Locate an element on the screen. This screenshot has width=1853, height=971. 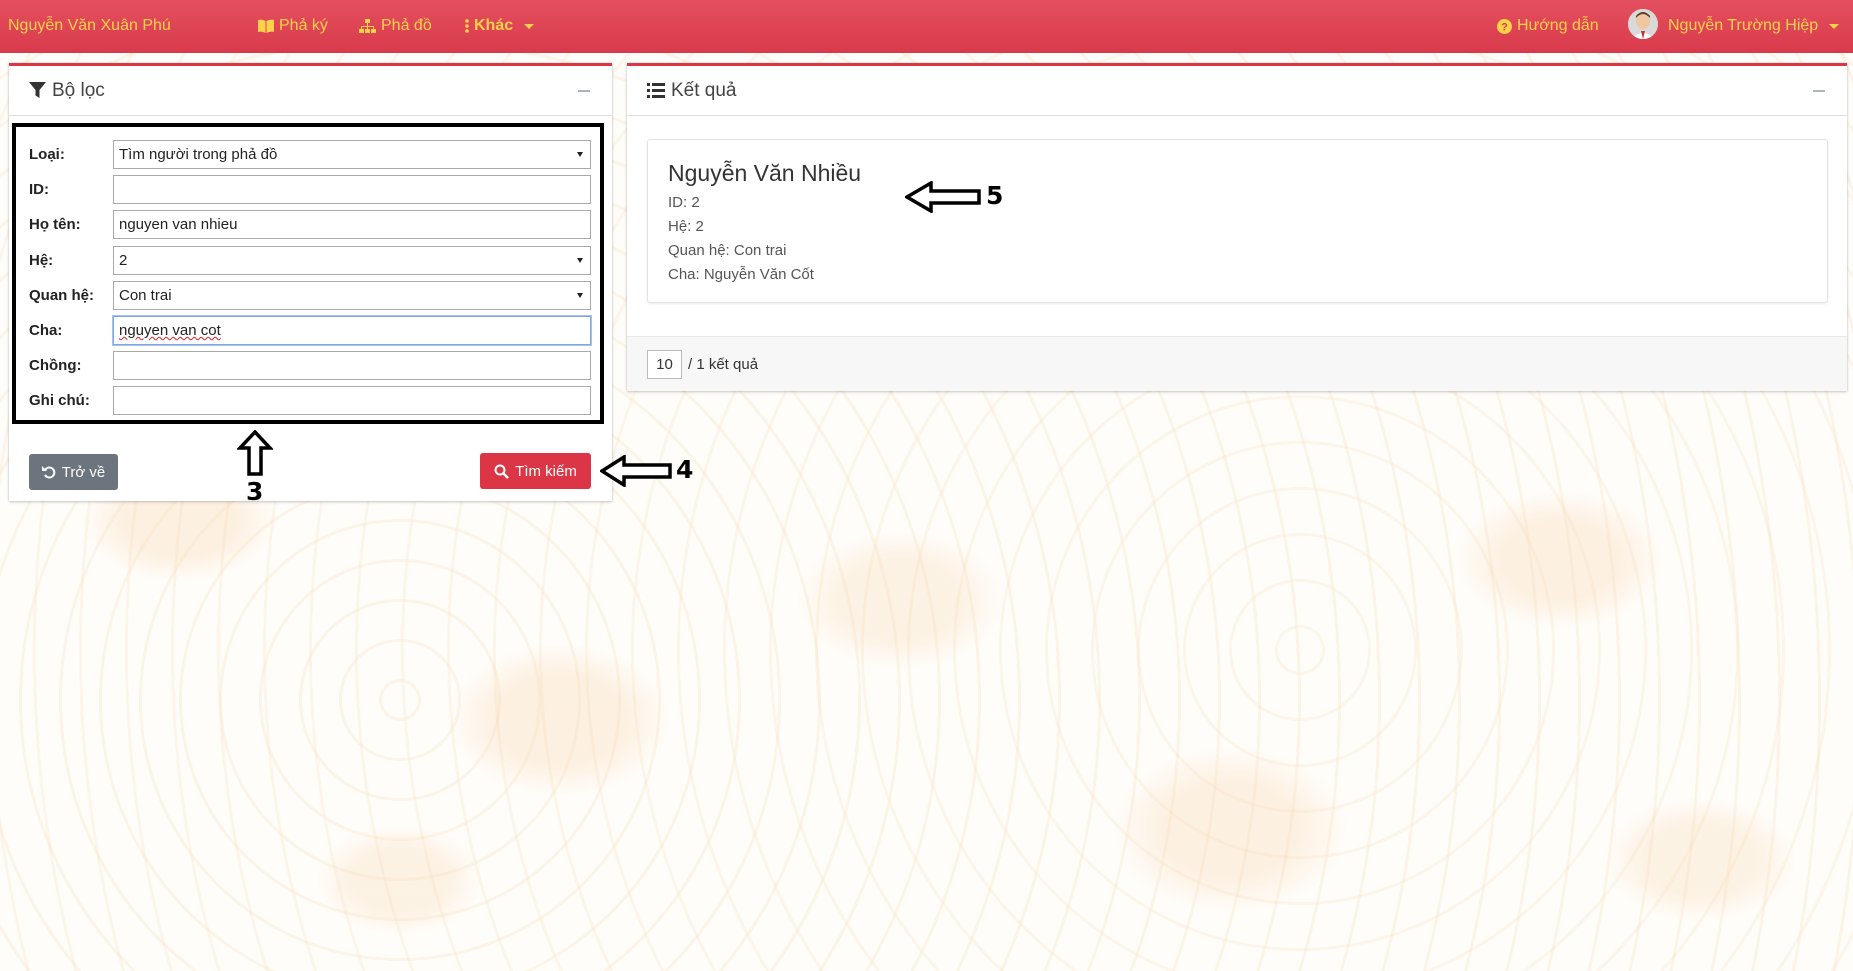
type-select: Tìm người trong phả đồ is located at coordinates (352, 155).